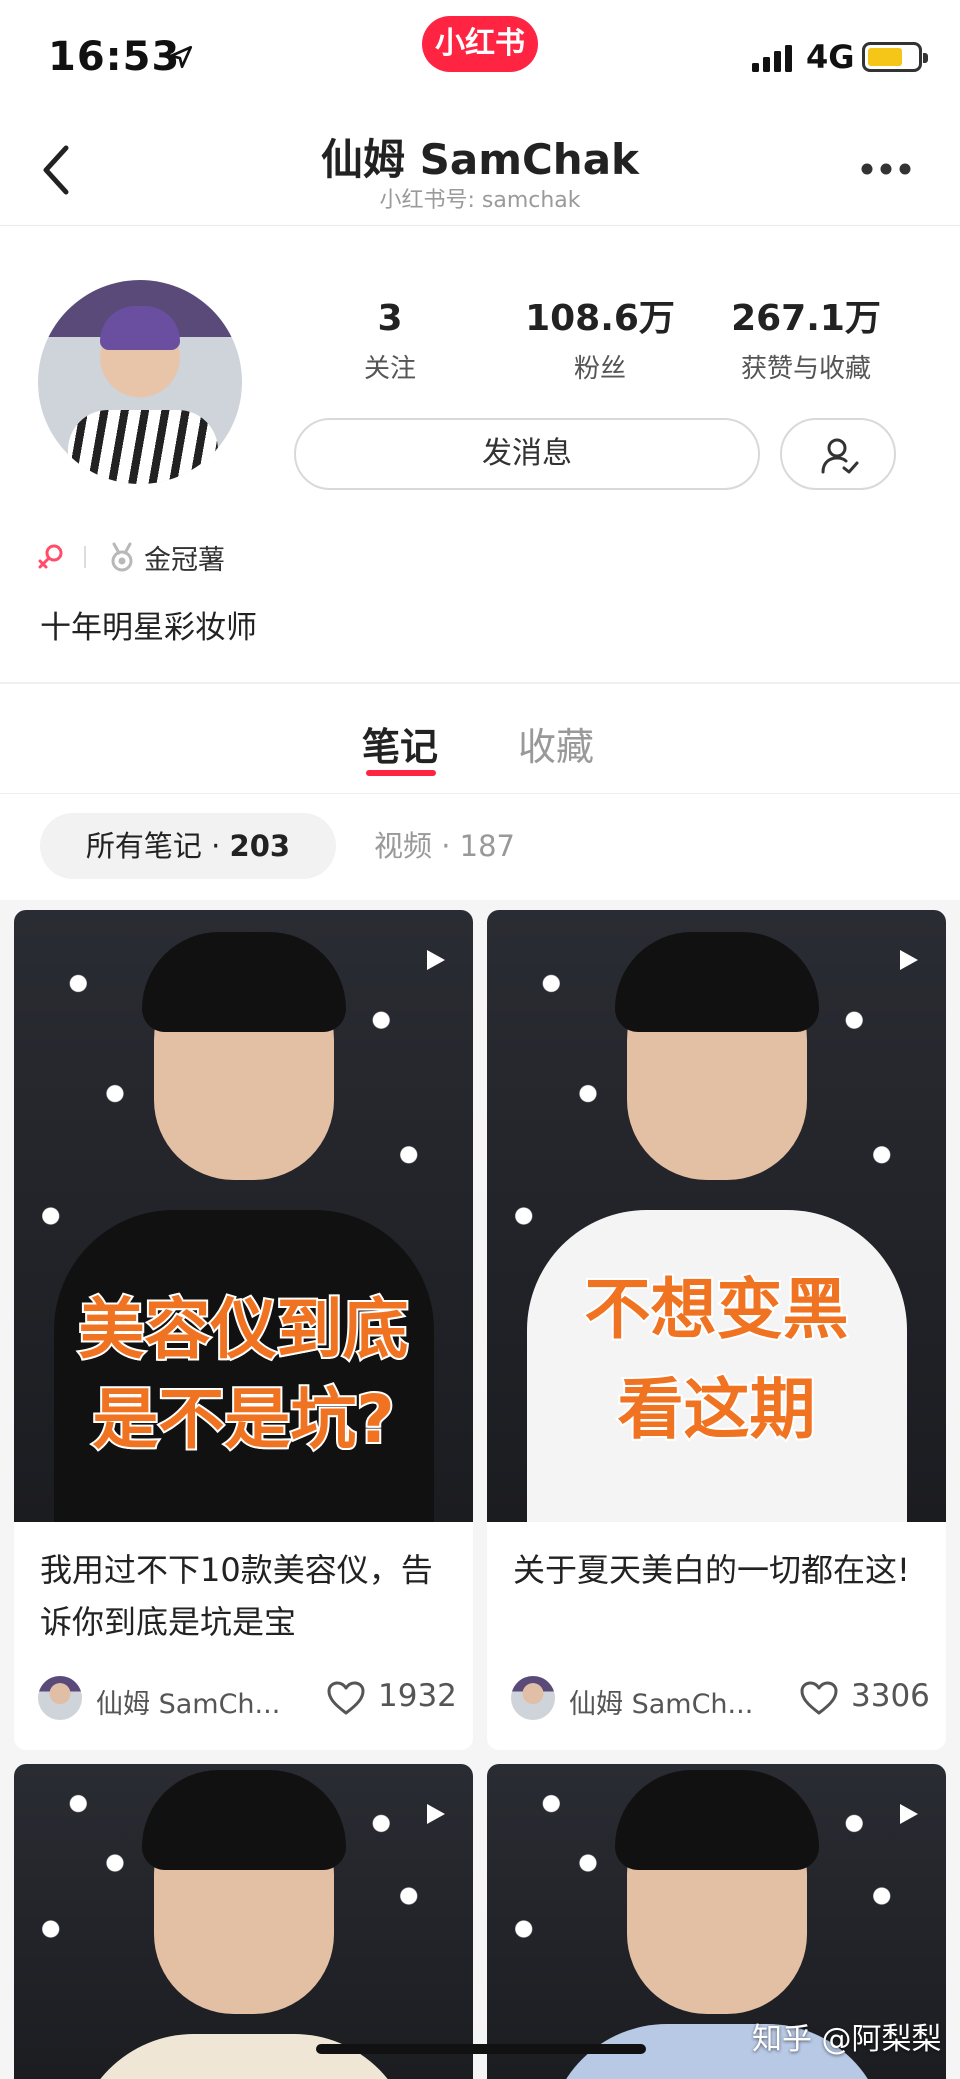 The image size is (960, 2079). What do you see at coordinates (148, 628) in the screenshot?
I see `profile-bio: 十年明星彩妆师` at bounding box center [148, 628].